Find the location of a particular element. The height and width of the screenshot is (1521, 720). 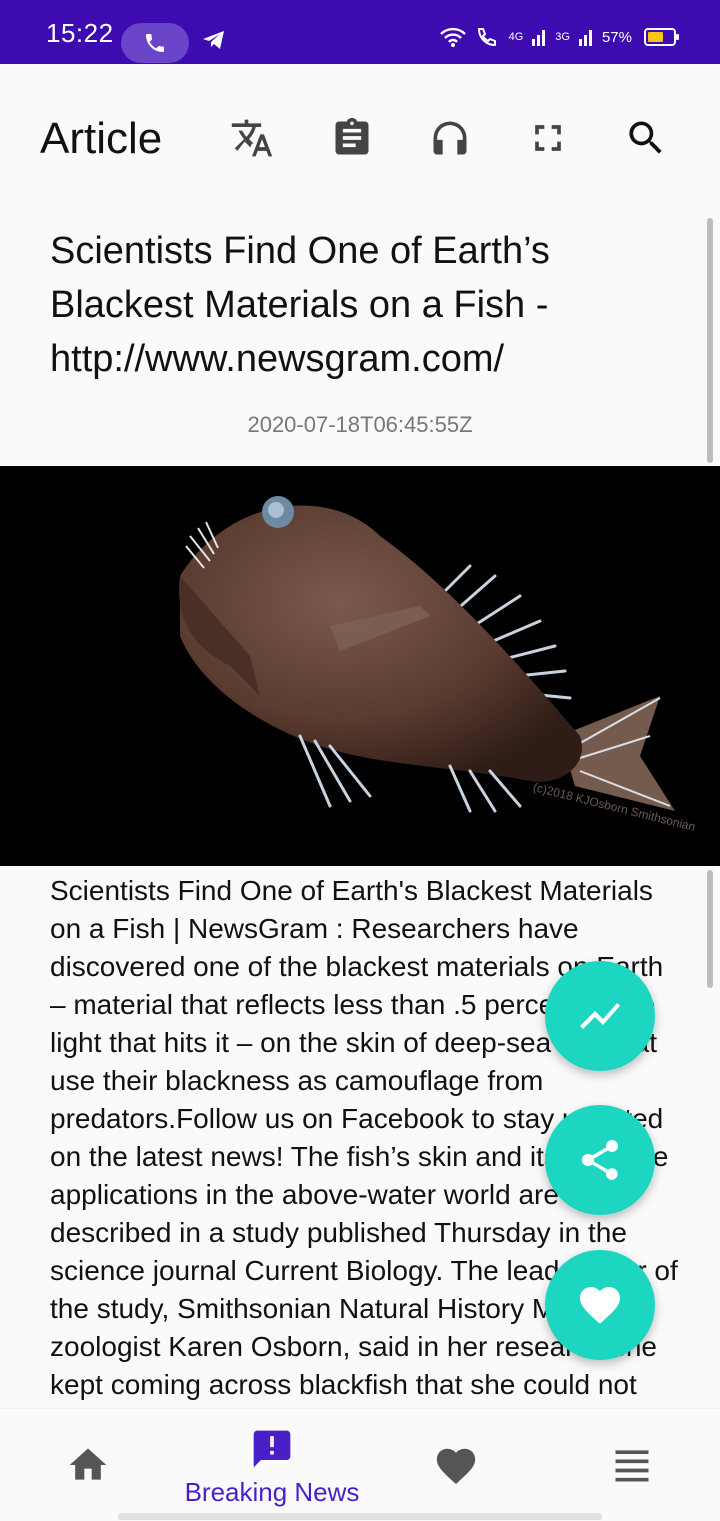

favorite-button is located at coordinates (600, 1305).